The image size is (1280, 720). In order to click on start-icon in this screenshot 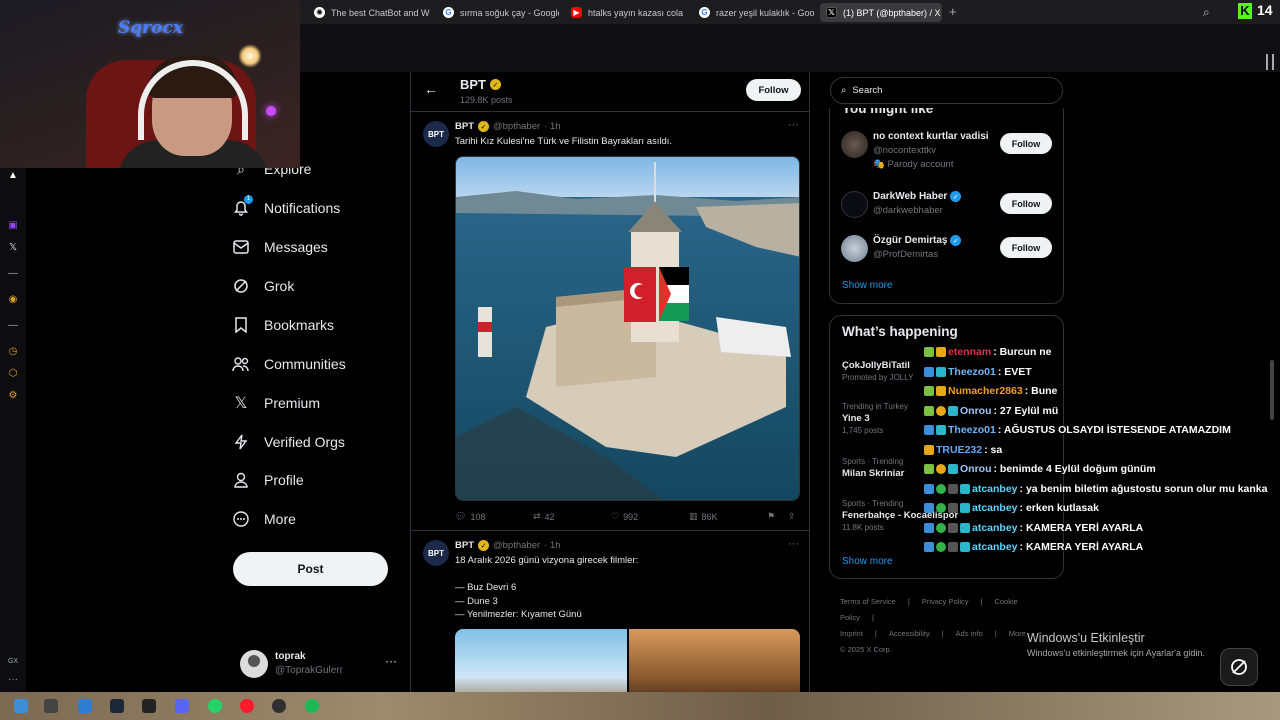, I will do `click(21, 706)`.